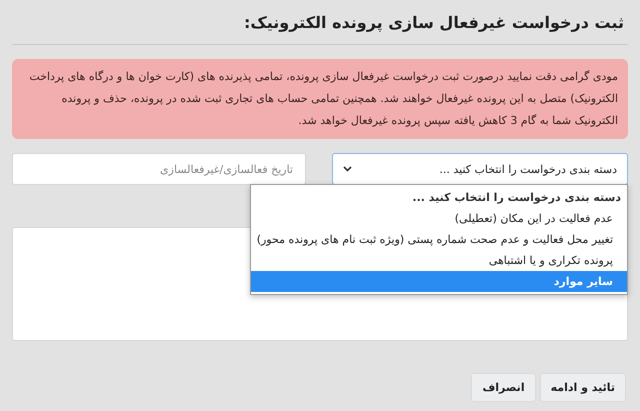 The width and height of the screenshot is (640, 411). I want to click on dropdown-option: پرونده تکراری و یا اشتباهی, so click(438, 260).